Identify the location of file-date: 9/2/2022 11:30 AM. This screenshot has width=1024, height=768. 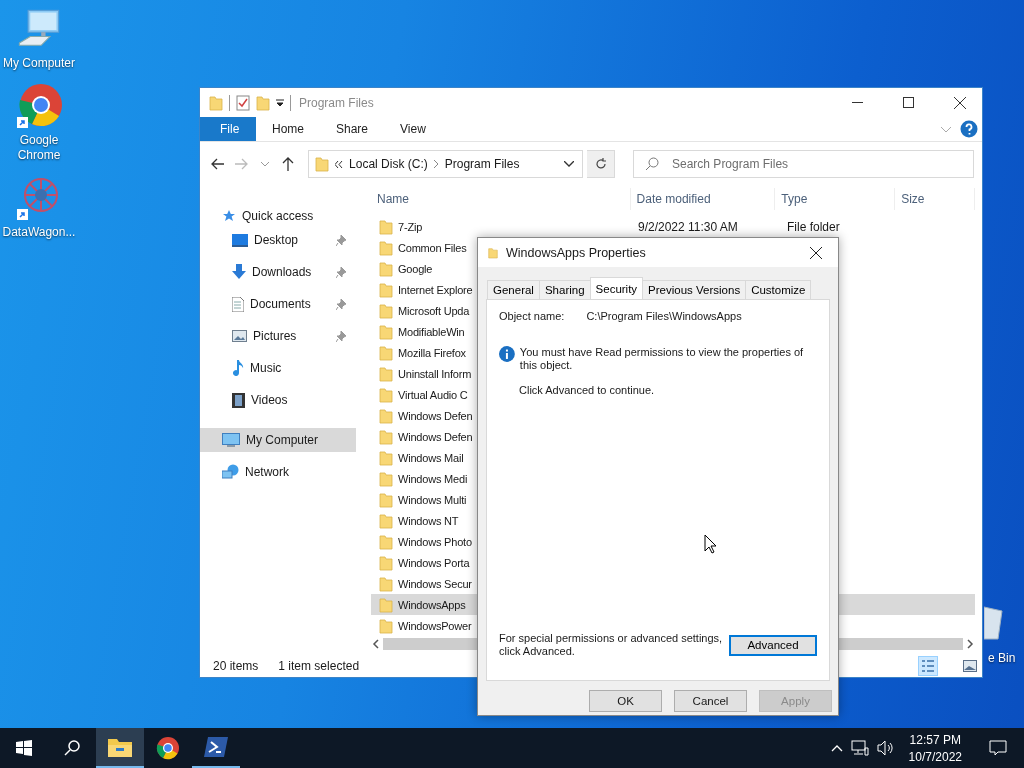
(688, 226).